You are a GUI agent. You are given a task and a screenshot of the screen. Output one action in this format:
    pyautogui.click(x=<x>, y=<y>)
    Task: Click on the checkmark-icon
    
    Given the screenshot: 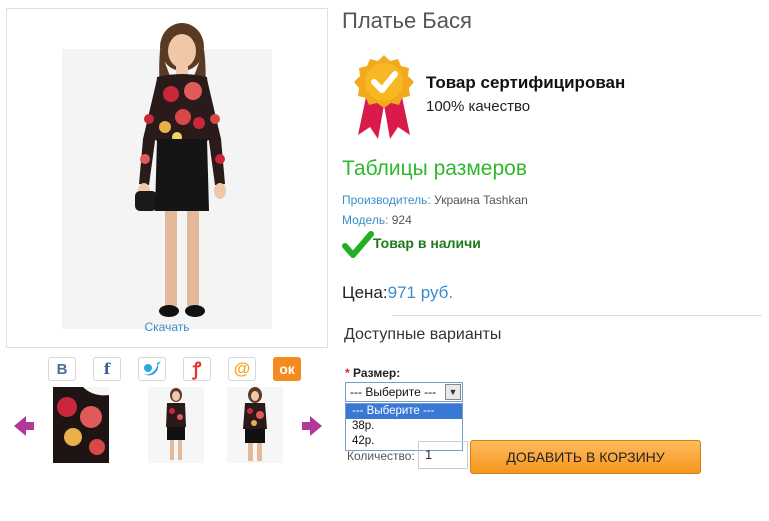 What is the action you would take?
    pyautogui.click(x=358, y=244)
    